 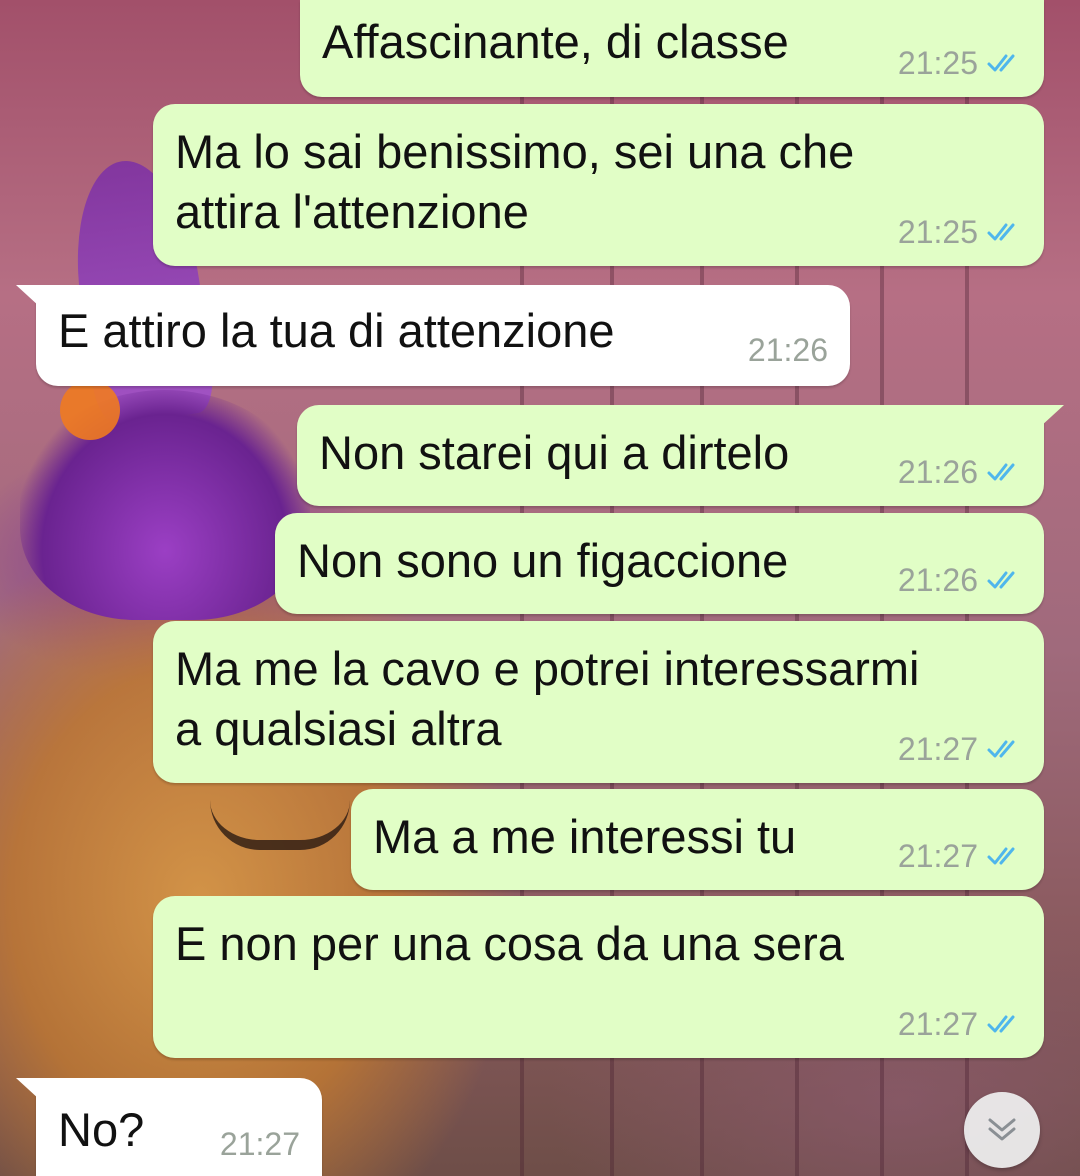 I want to click on outgoing-message: E non per una cosa da una sera 21:27, so click(x=598, y=977).